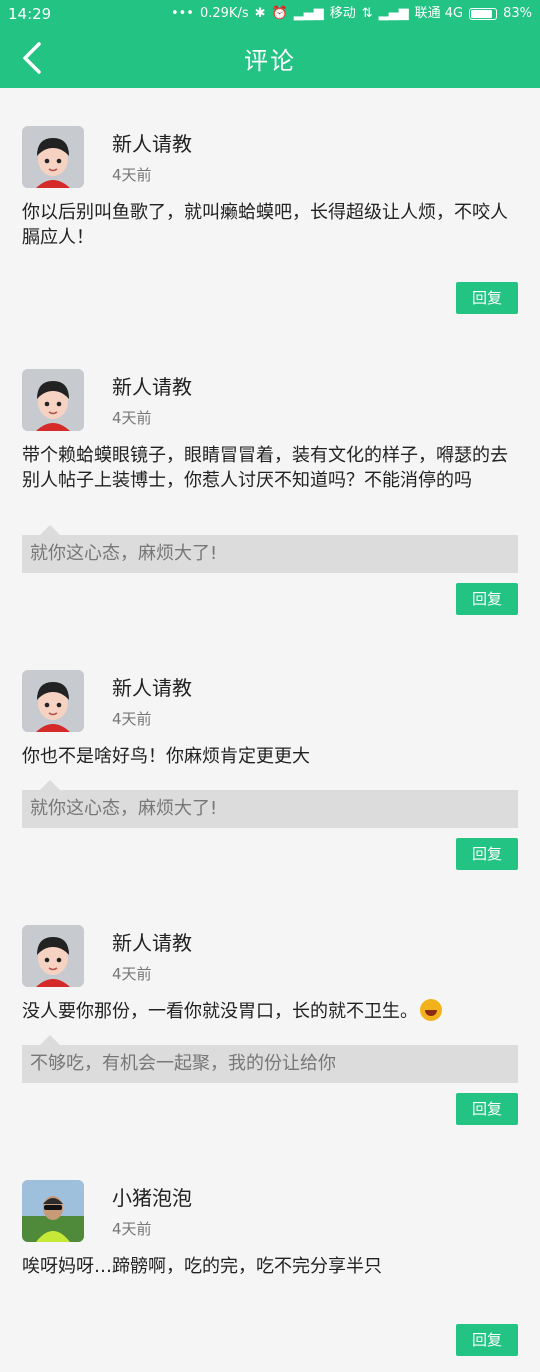 The width and height of the screenshot is (540, 1372). Describe the element at coordinates (431, 1010) in the screenshot. I see `laughing-emoji-icon` at that location.